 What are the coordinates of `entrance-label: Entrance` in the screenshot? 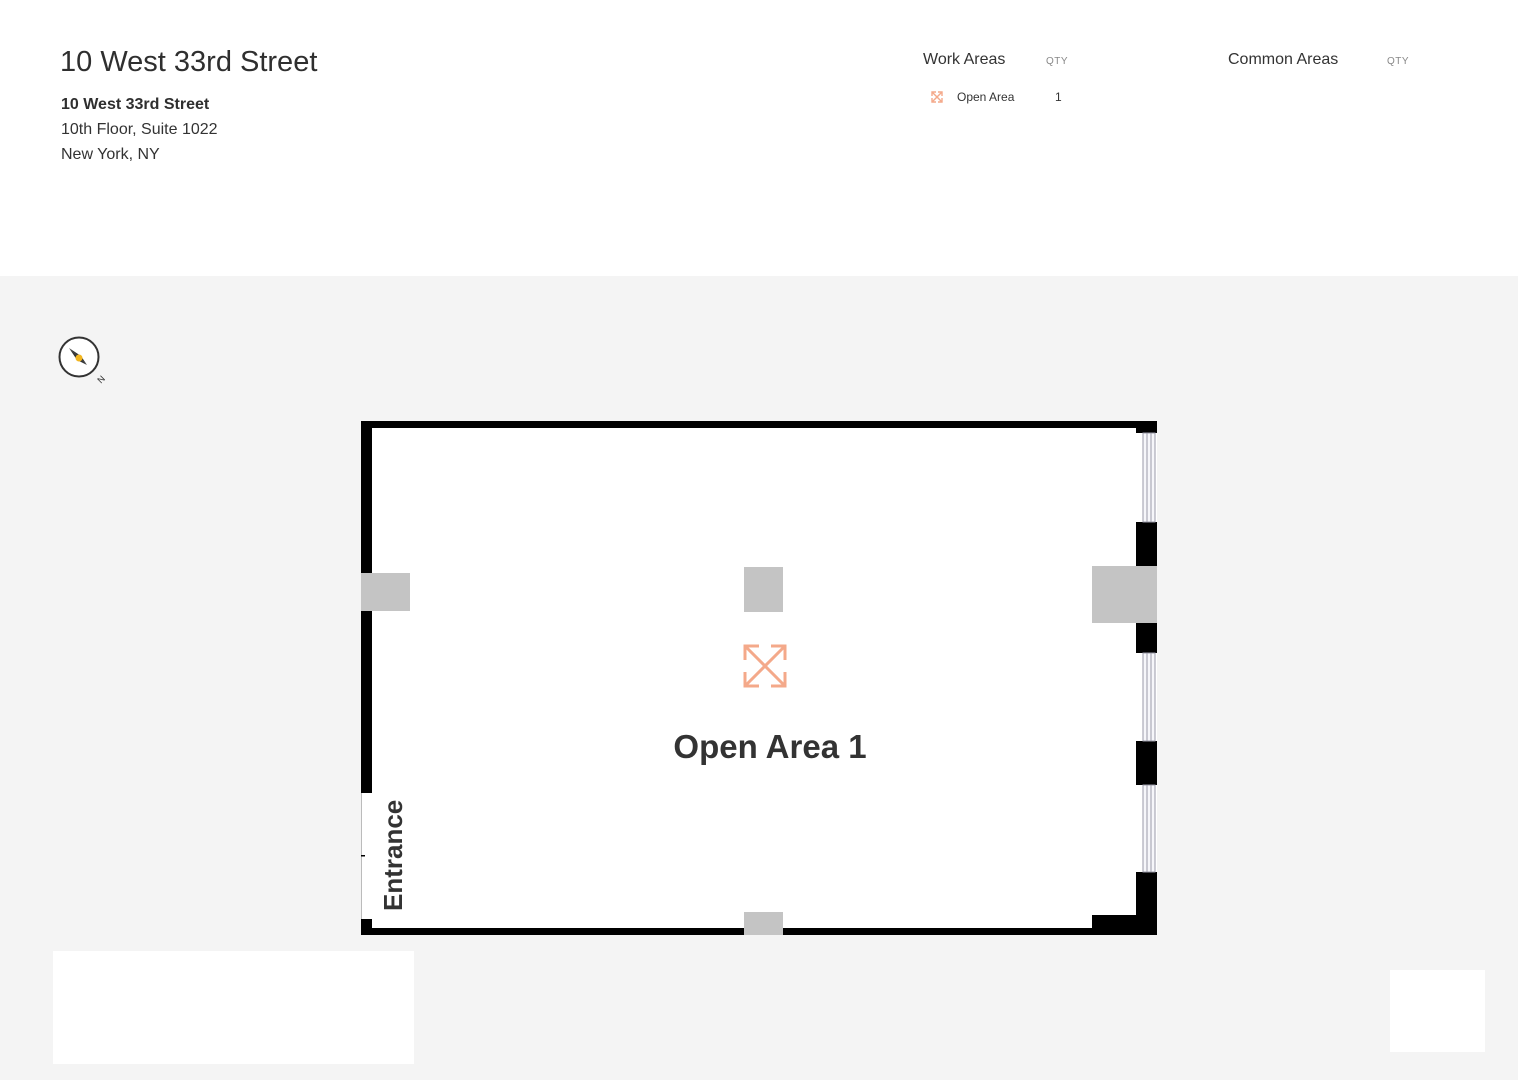 It's located at (393, 855).